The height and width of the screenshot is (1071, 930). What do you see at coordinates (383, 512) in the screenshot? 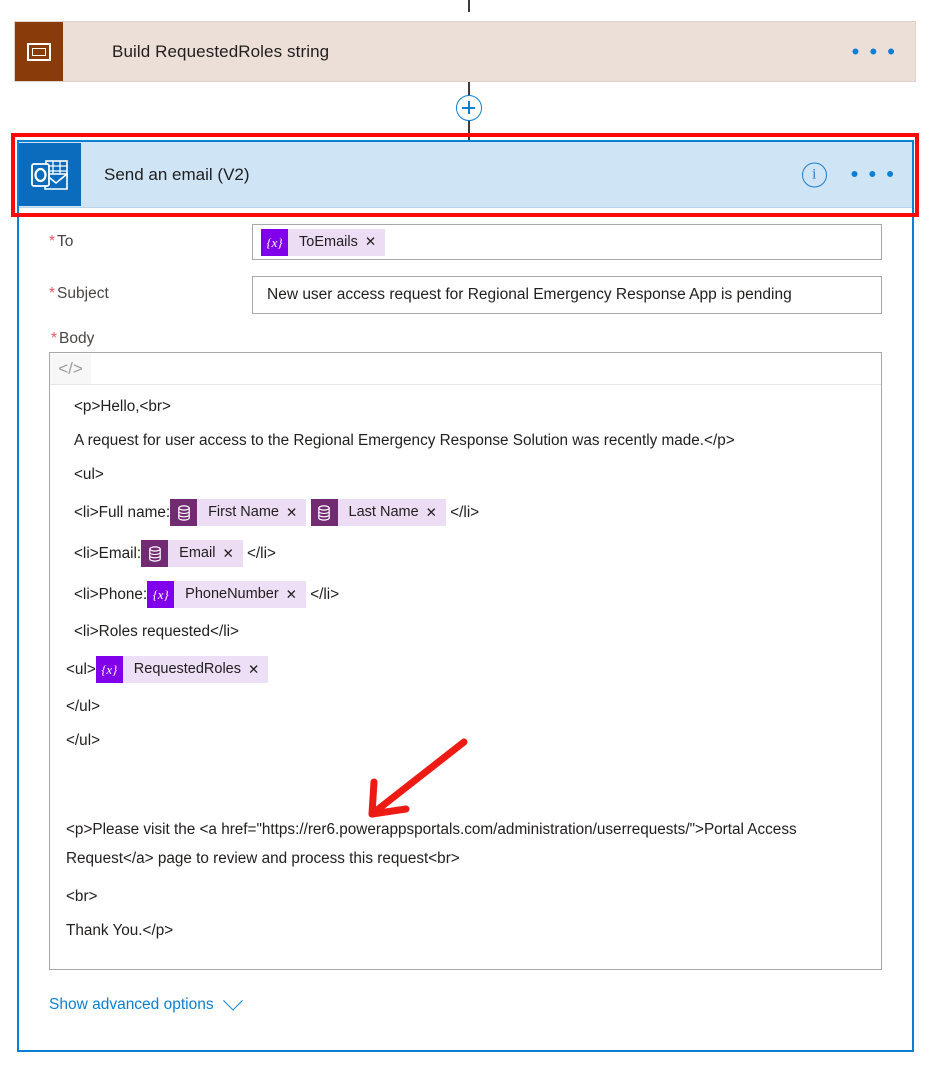
I see `token-label: Last Name` at bounding box center [383, 512].